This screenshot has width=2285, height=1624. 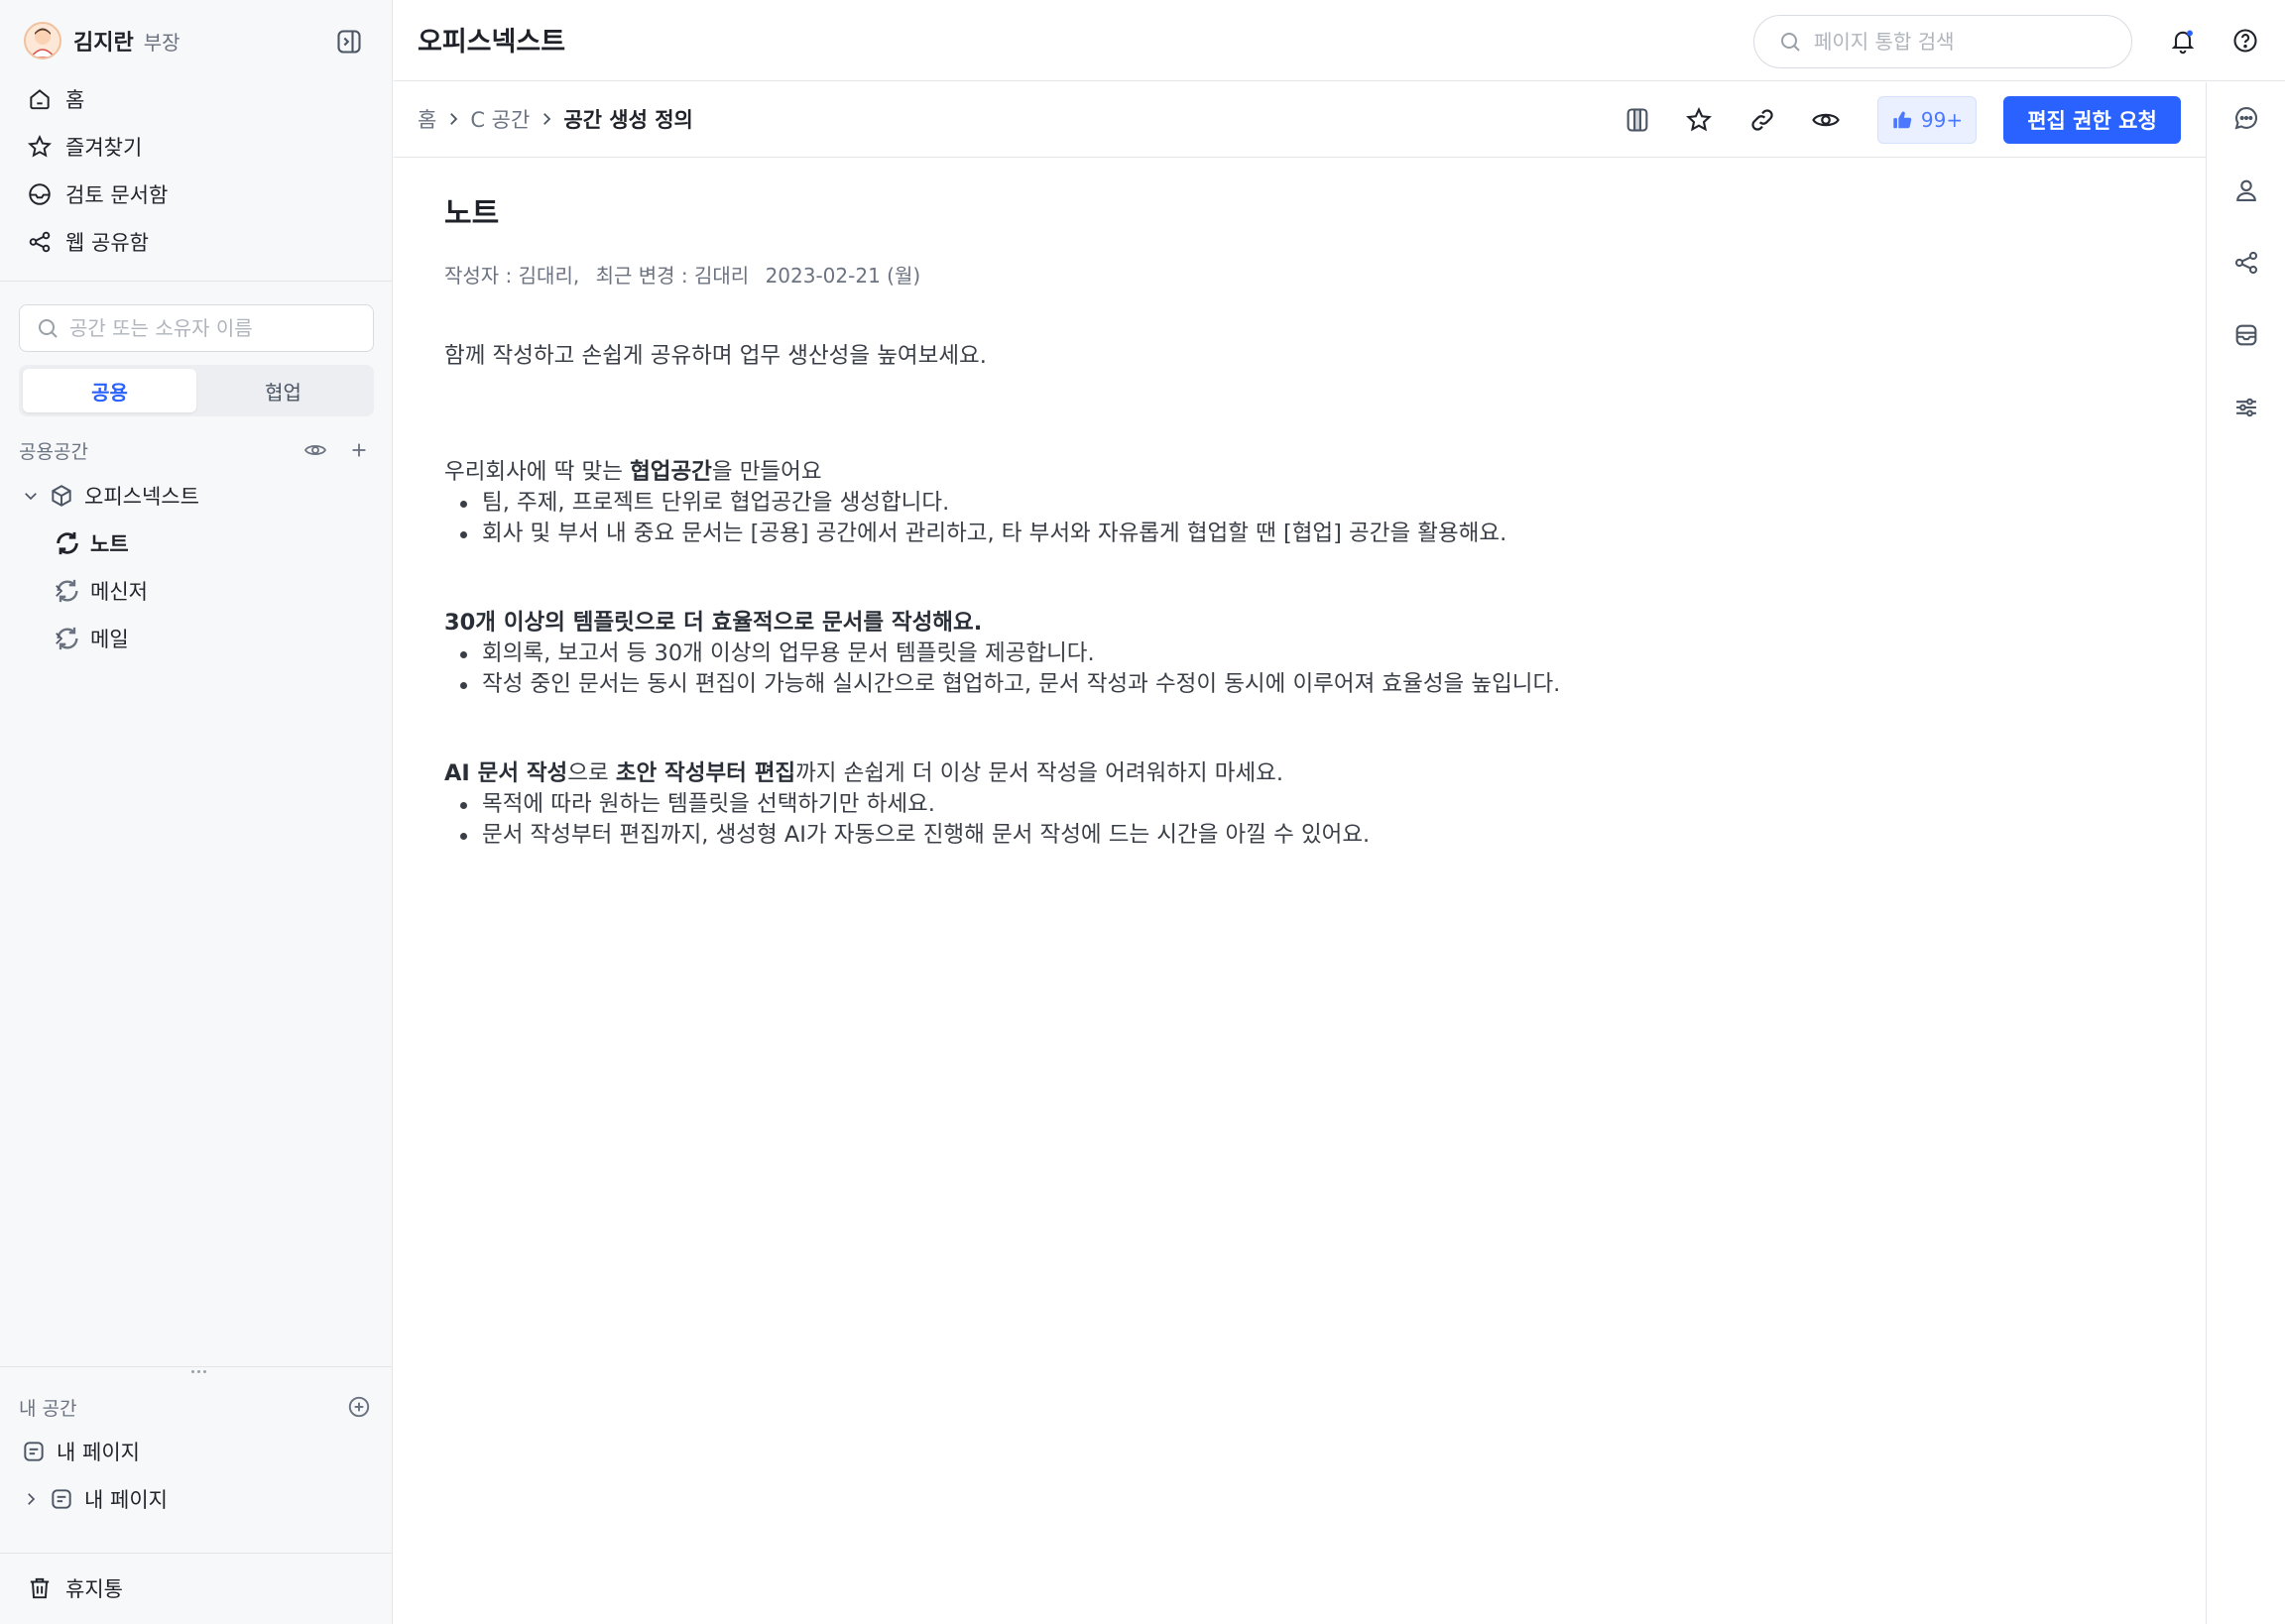 I want to click on trash-label: 휴지통, so click(x=94, y=1589).